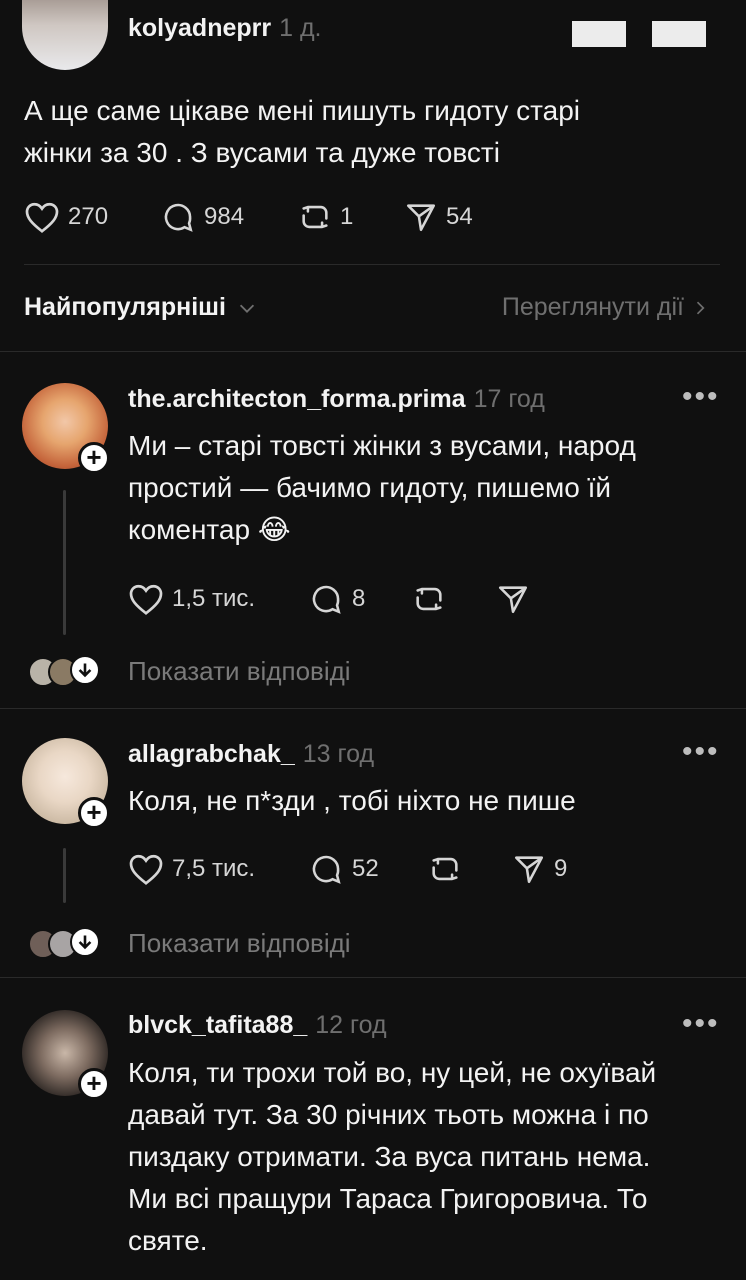 The image size is (746, 1280). I want to click on comment-reply-button: 52, so click(343, 869).